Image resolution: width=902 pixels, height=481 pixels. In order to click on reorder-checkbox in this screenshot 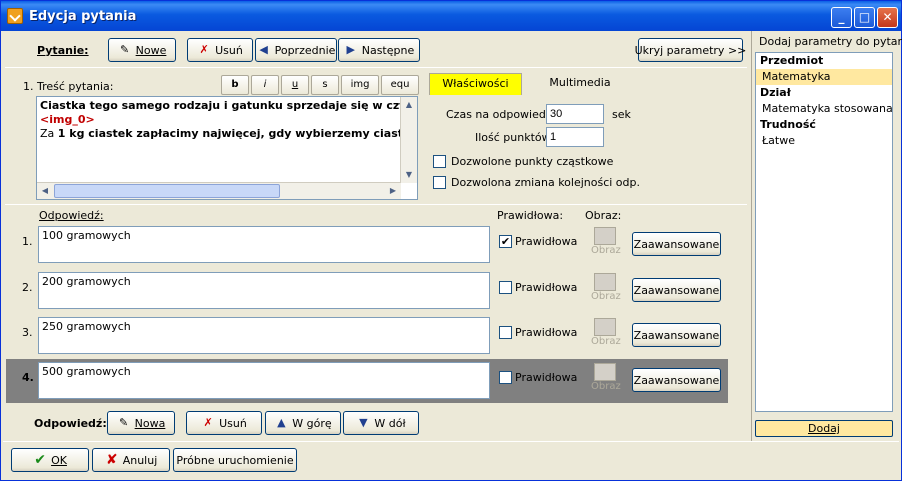, I will do `click(439, 182)`.